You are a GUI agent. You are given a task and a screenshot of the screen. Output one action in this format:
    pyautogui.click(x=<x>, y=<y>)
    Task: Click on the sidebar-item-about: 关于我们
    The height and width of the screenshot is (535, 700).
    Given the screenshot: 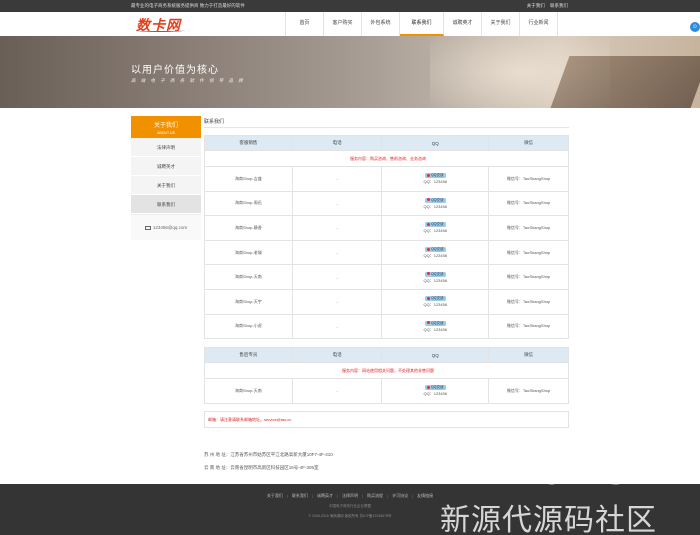 What is the action you would take?
    pyautogui.click(x=166, y=185)
    